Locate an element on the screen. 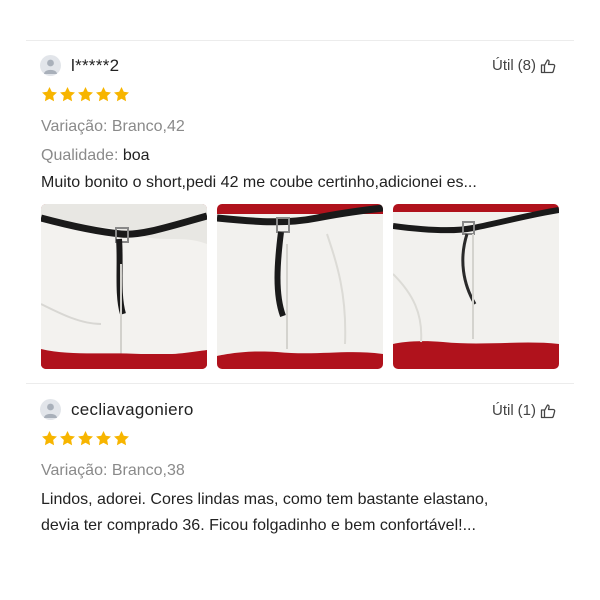 The height and width of the screenshot is (600, 600). reviewer-name: l*****2 is located at coordinates (95, 65).